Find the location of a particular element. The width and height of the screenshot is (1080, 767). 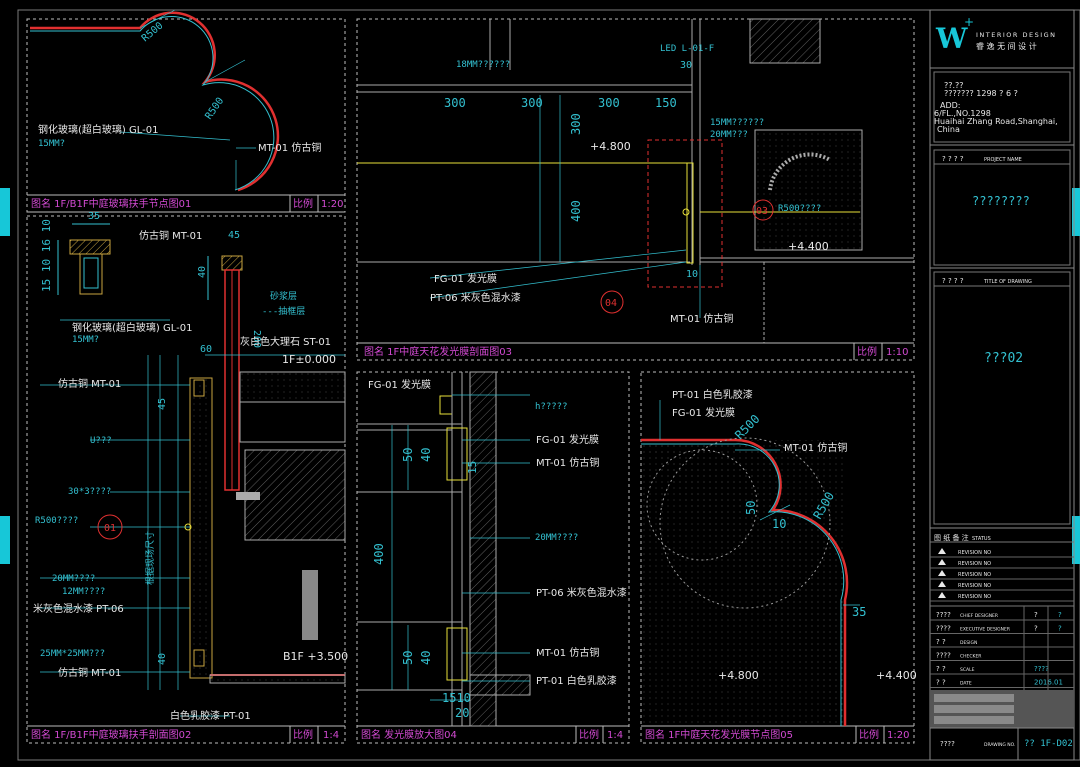

p03-vdim-300: 300 is located at coordinates (576, 124).